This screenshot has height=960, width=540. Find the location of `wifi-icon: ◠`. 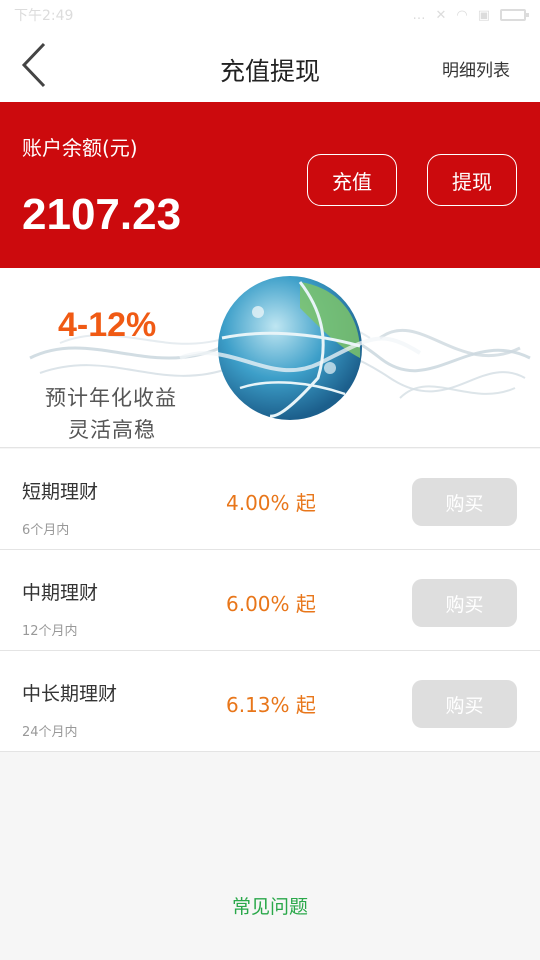

wifi-icon: ◠ is located at coordinates (462, 15).